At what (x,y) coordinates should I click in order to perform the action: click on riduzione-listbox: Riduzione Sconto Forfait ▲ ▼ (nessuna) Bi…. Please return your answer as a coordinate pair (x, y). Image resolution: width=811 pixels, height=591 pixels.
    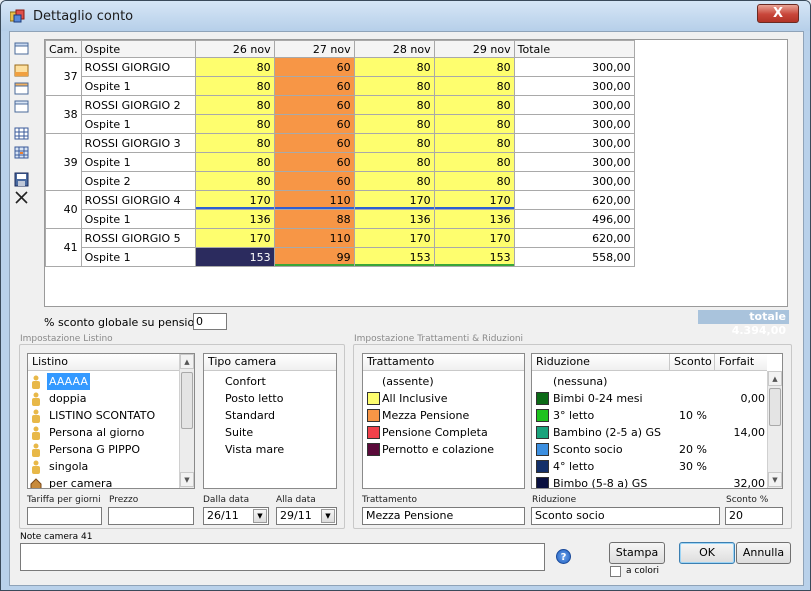
    Looking at the image, I should click on (657, 421).